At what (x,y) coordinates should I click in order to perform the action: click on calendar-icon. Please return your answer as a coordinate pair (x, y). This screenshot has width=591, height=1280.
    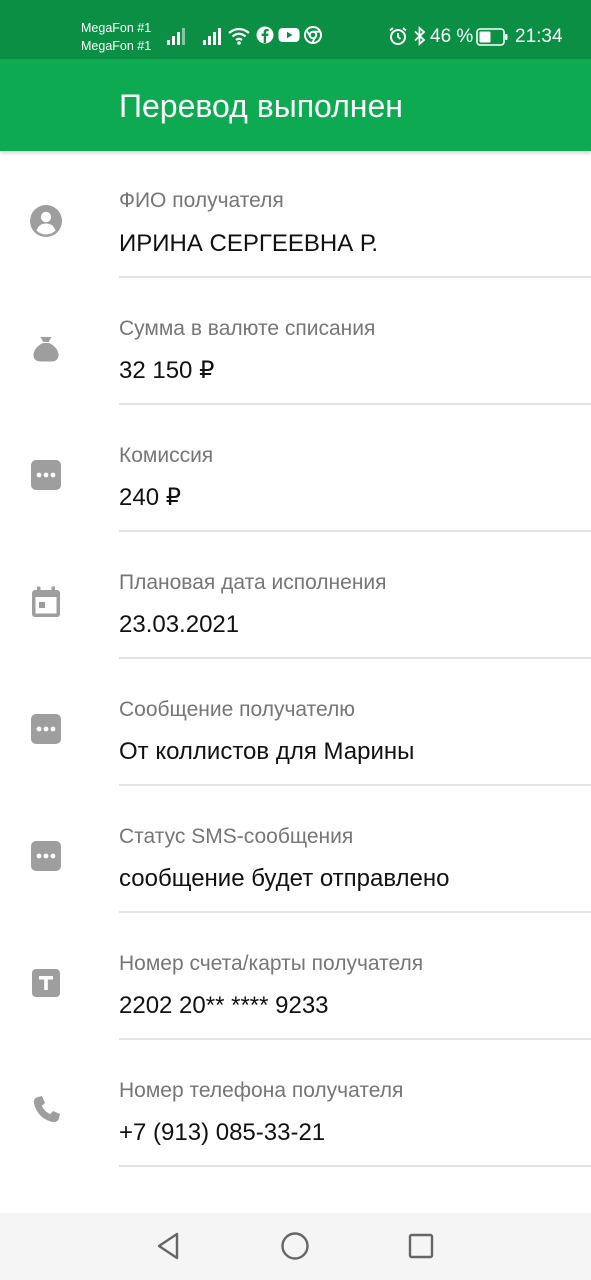
    Looking at the image, I should click on (46, 601).